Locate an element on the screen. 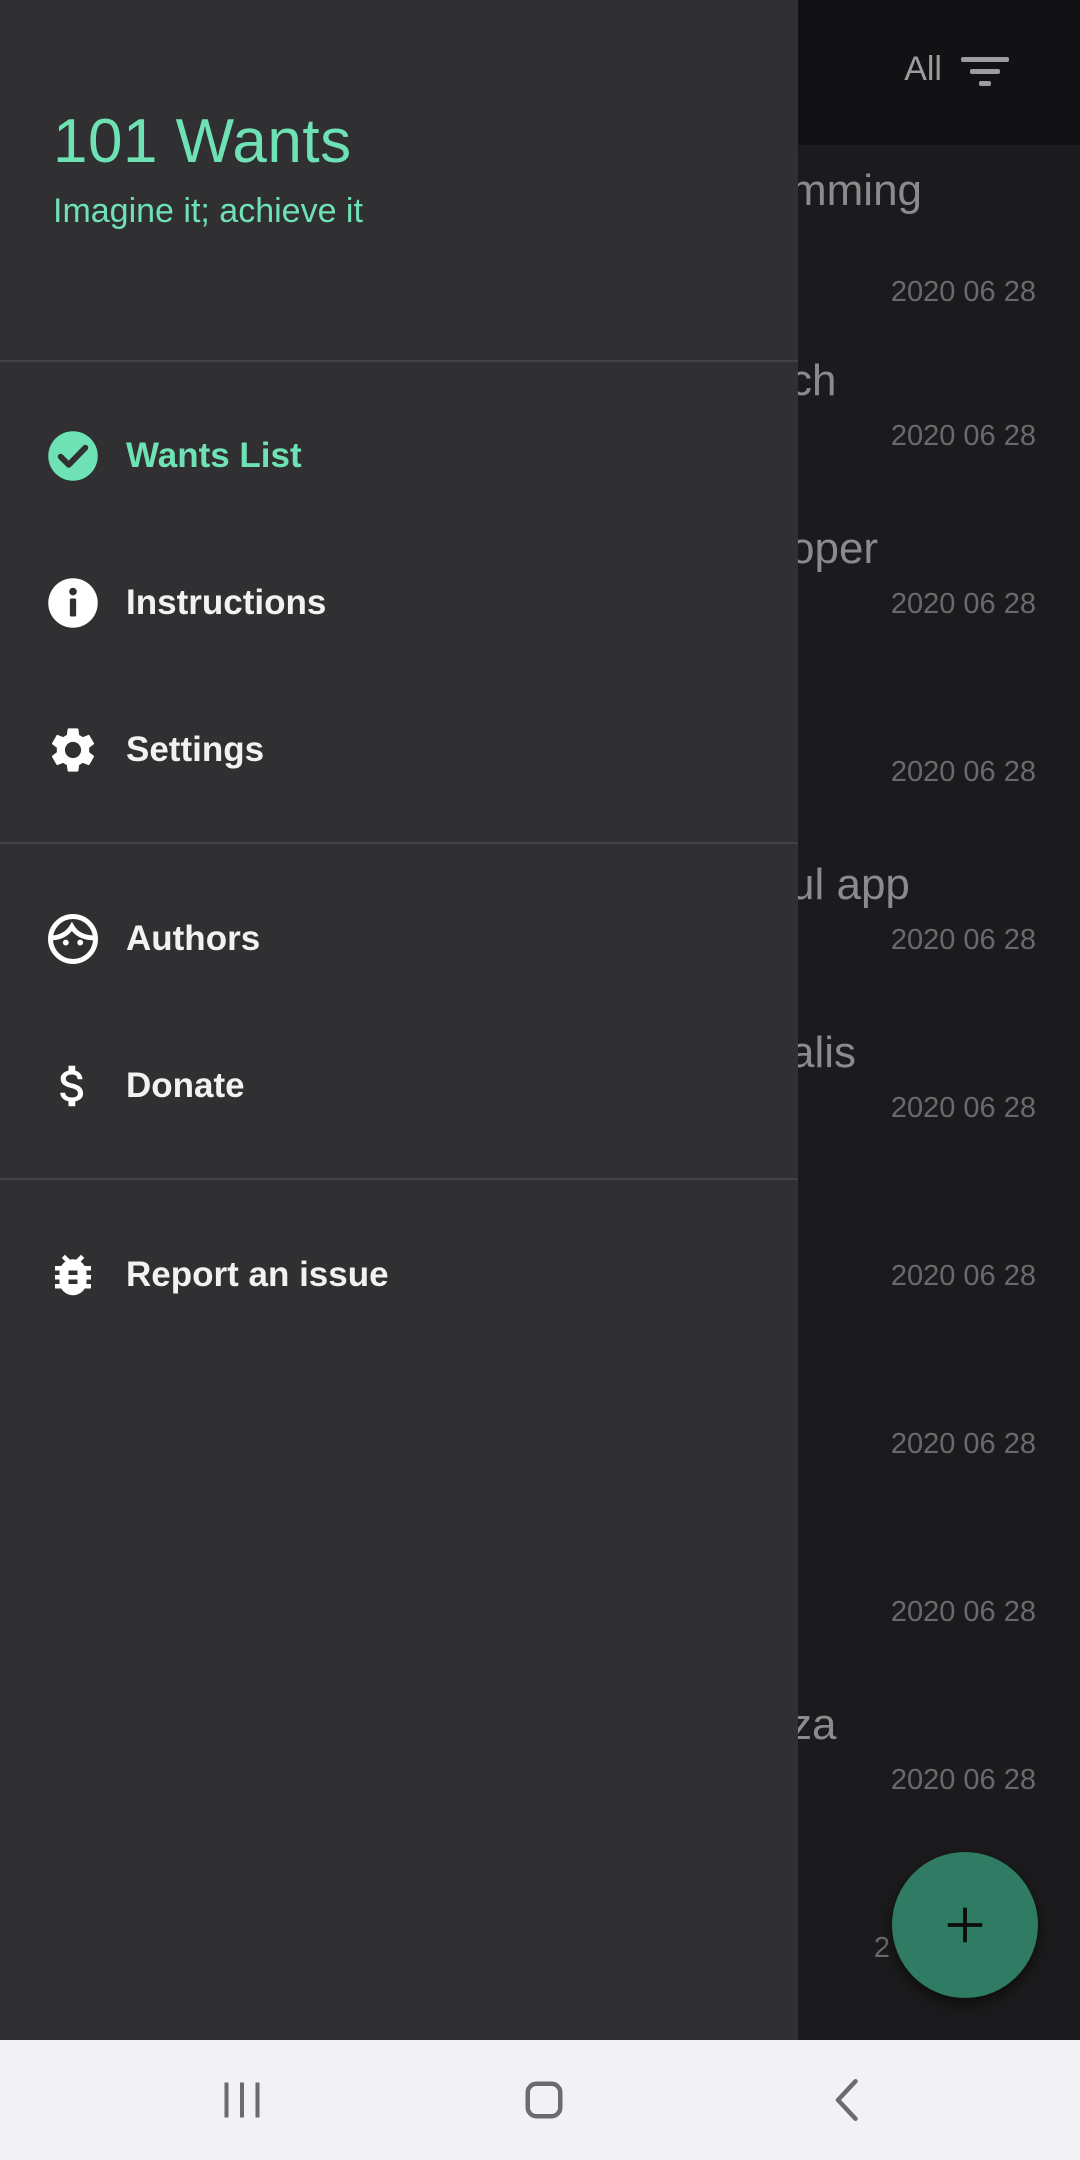 The height and width of the screenshot is (2160, 1080). home-icon is located at coordinates (544, 2100).